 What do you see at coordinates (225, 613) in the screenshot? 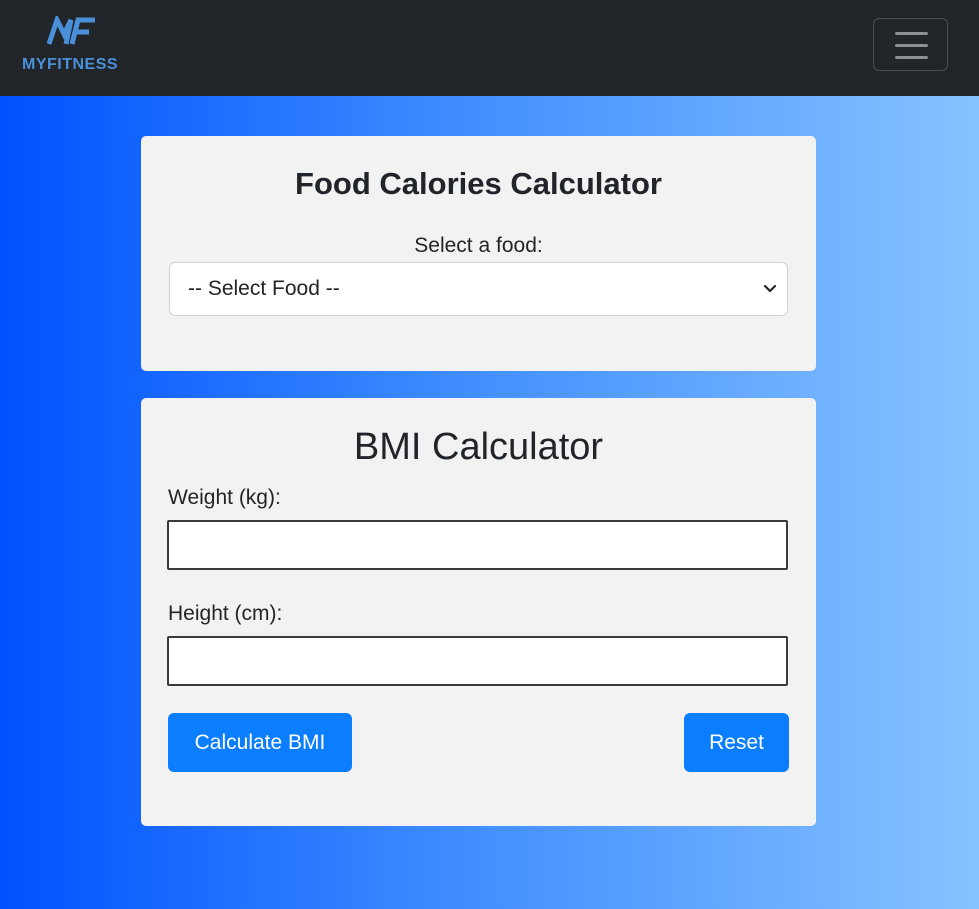
I see `height-label: Height (cm):` at bounding box center [225, 613].